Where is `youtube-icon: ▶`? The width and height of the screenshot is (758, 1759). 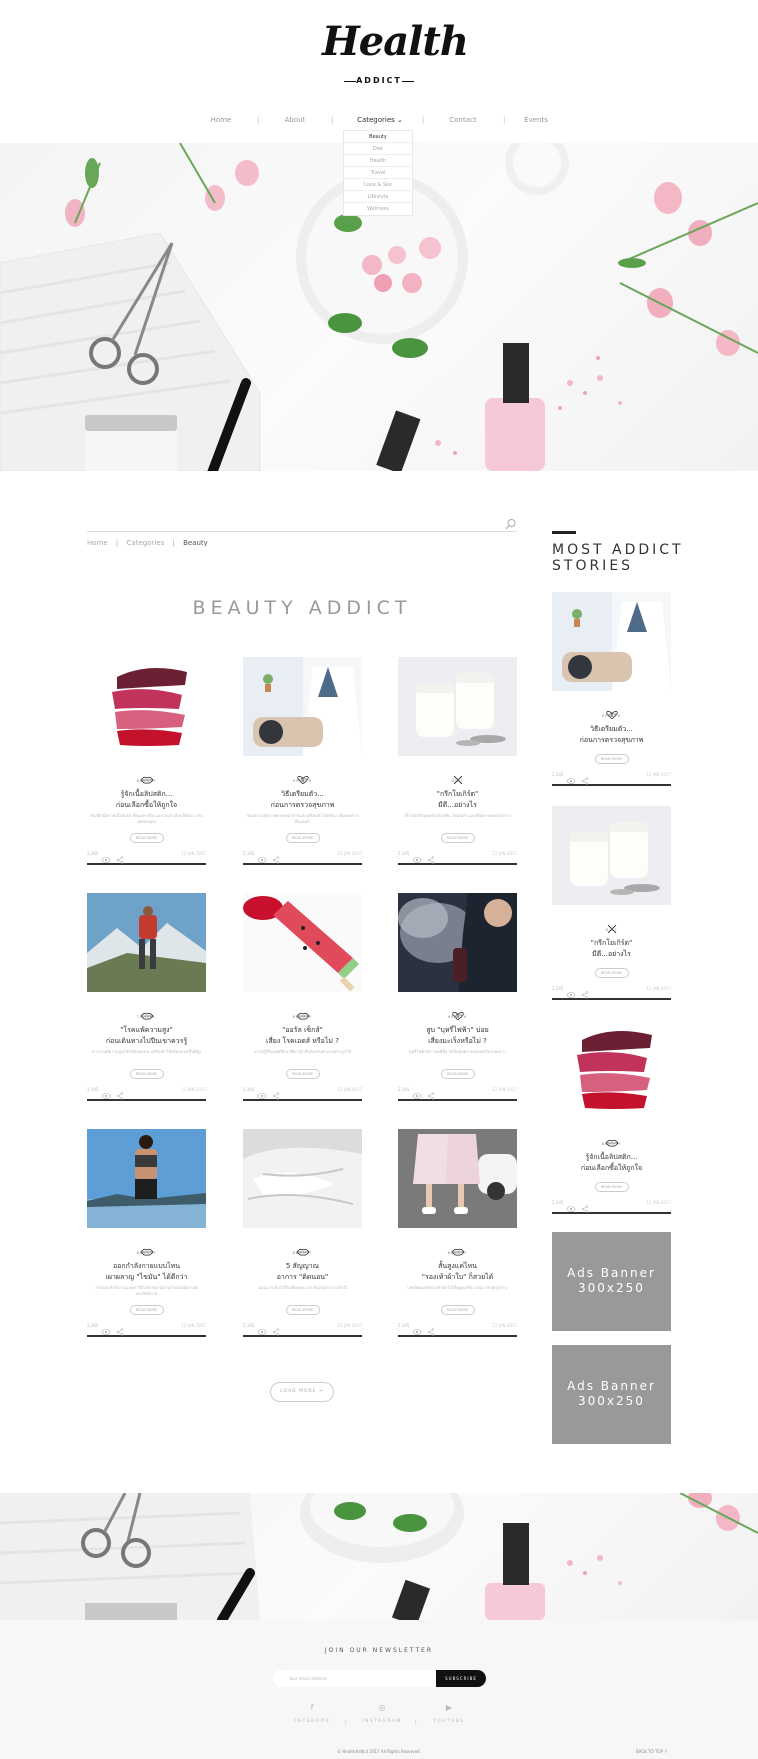
youtube-icon: ▶ is located at coordinates (449, 1707).